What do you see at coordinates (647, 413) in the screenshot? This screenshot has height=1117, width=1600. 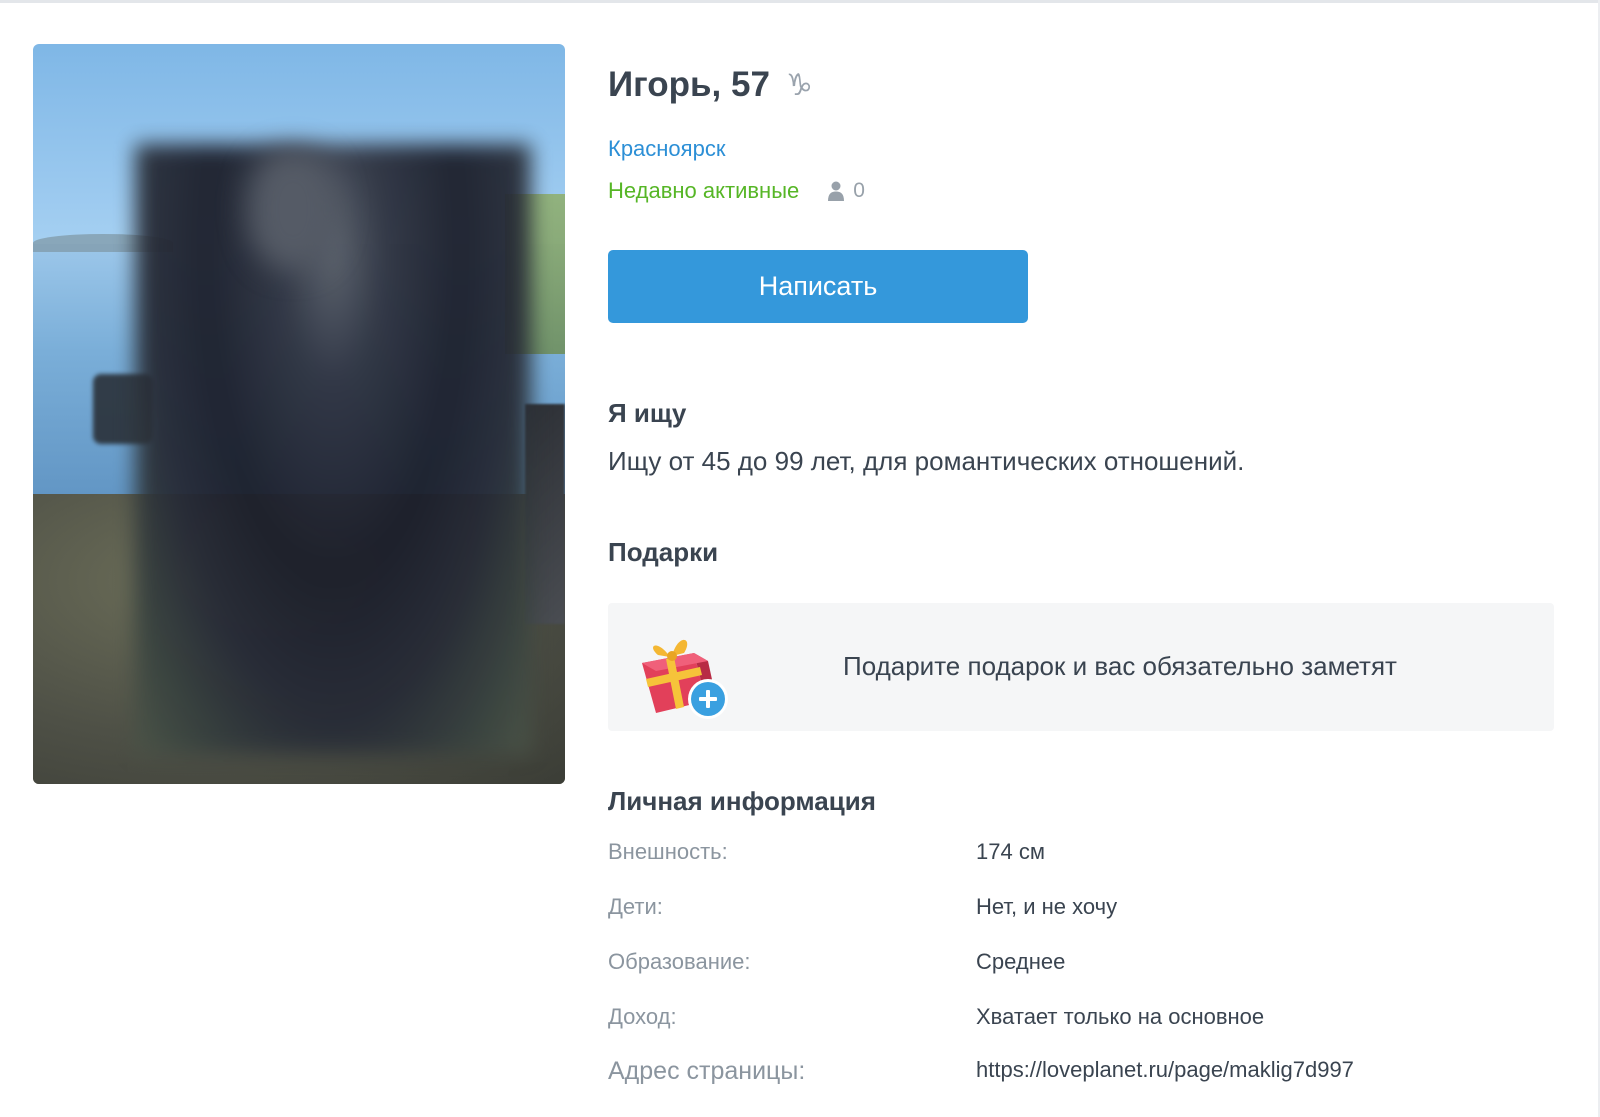 I see `seeking-heading: Я ищу` at bounding box center [647, 413].